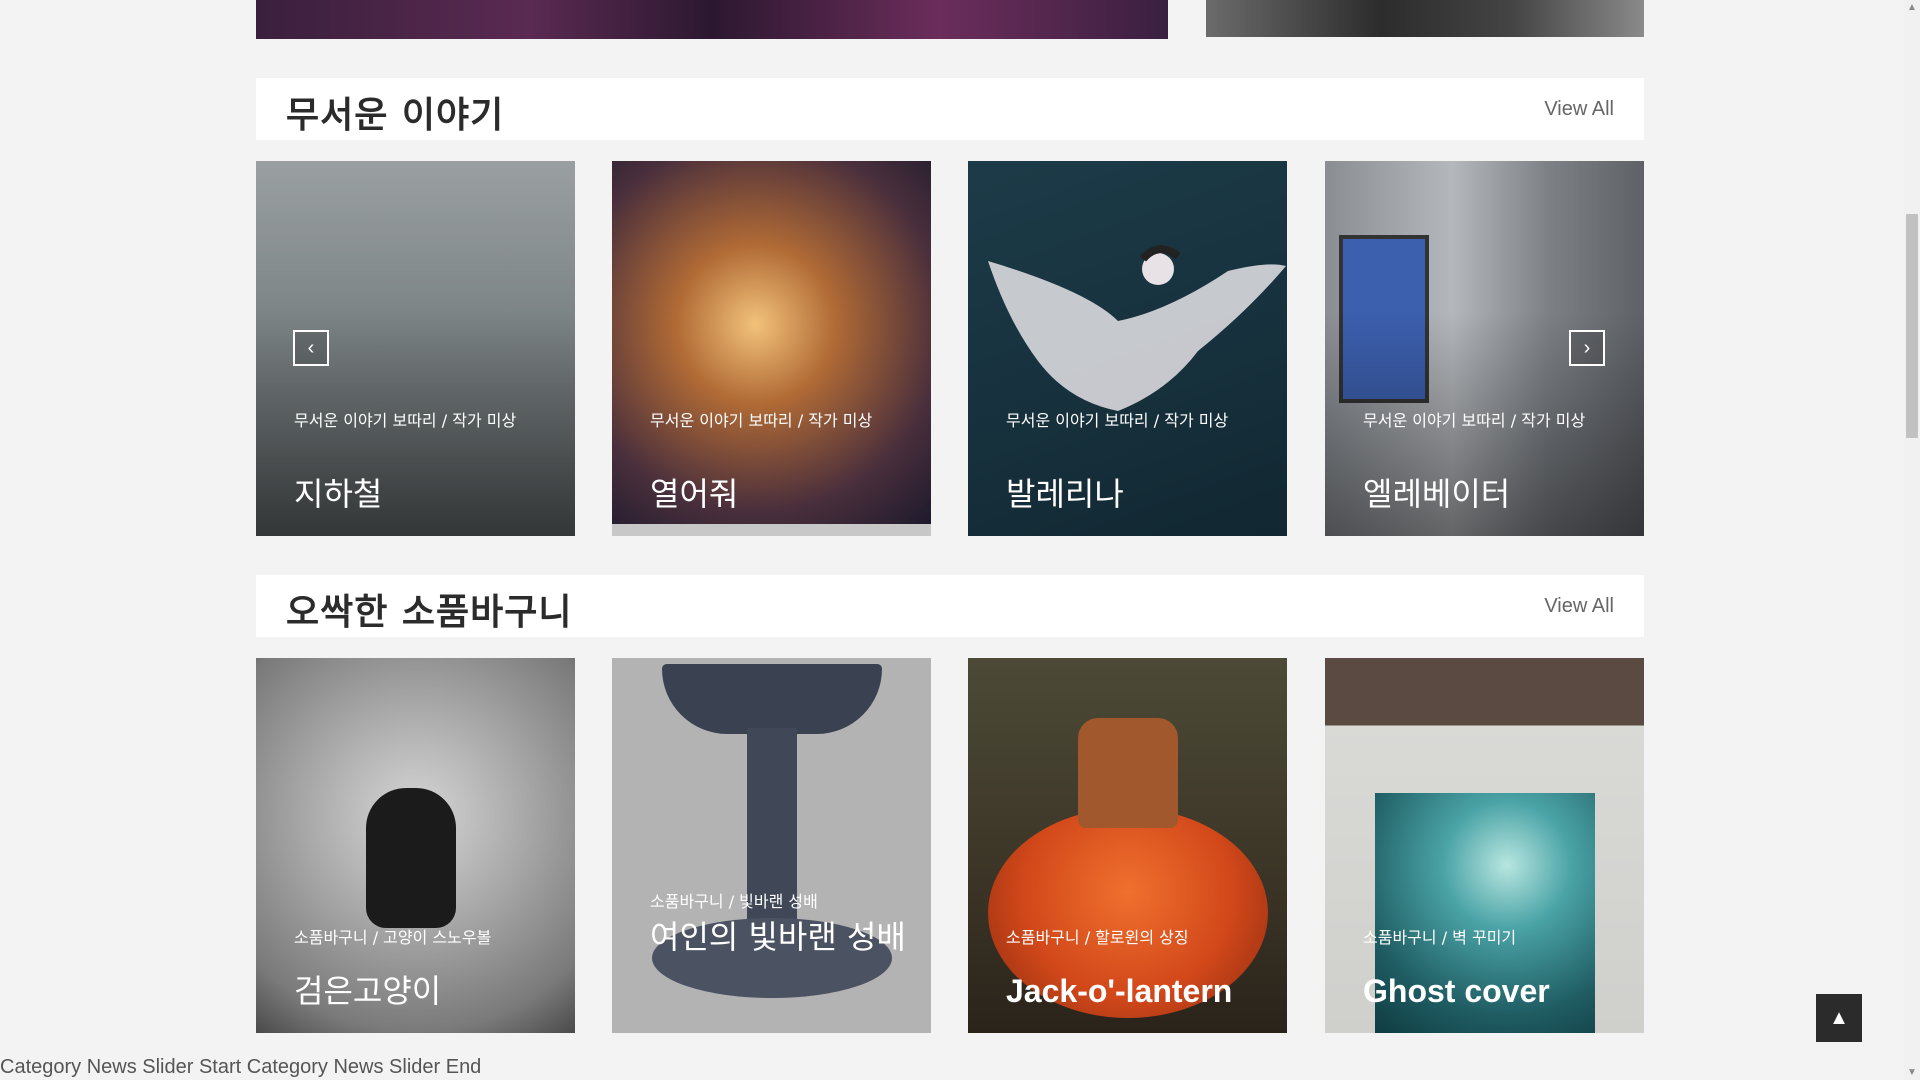 This screenshot has width=1920, height=1080. What do you see at coordinates (771, 342) in the screenshot?
I see `card-image` at bounding box center [771, 342].